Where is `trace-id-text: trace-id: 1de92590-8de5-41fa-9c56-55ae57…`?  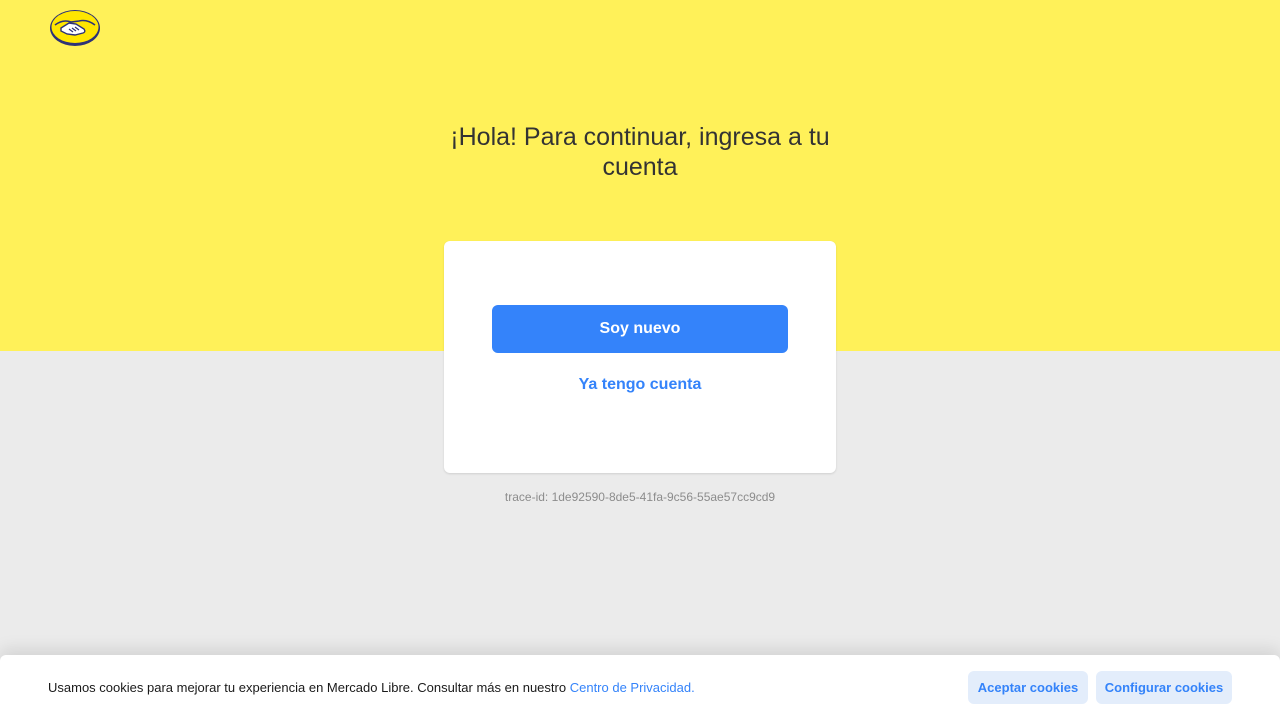
trace-id-text: trace-id: 1de92590-8de5-41fa-9c56-55ae57… is located at coordinates (640, 497).